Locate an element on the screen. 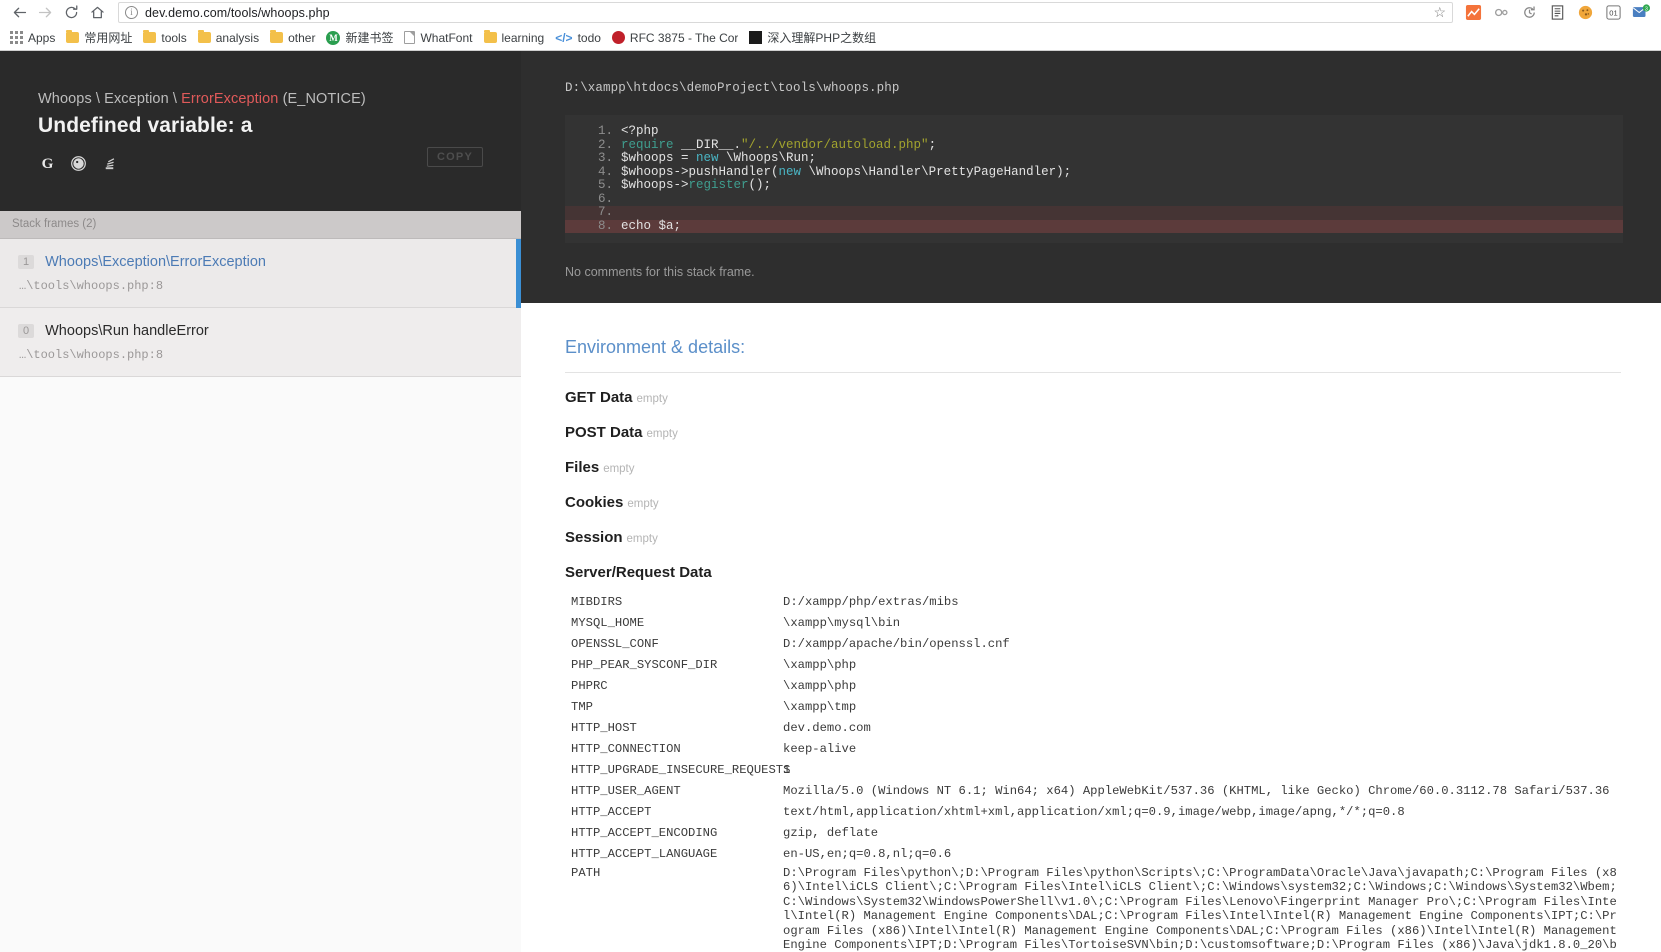  bookmark-label: WhatFont is located at coordinates (446, 37).